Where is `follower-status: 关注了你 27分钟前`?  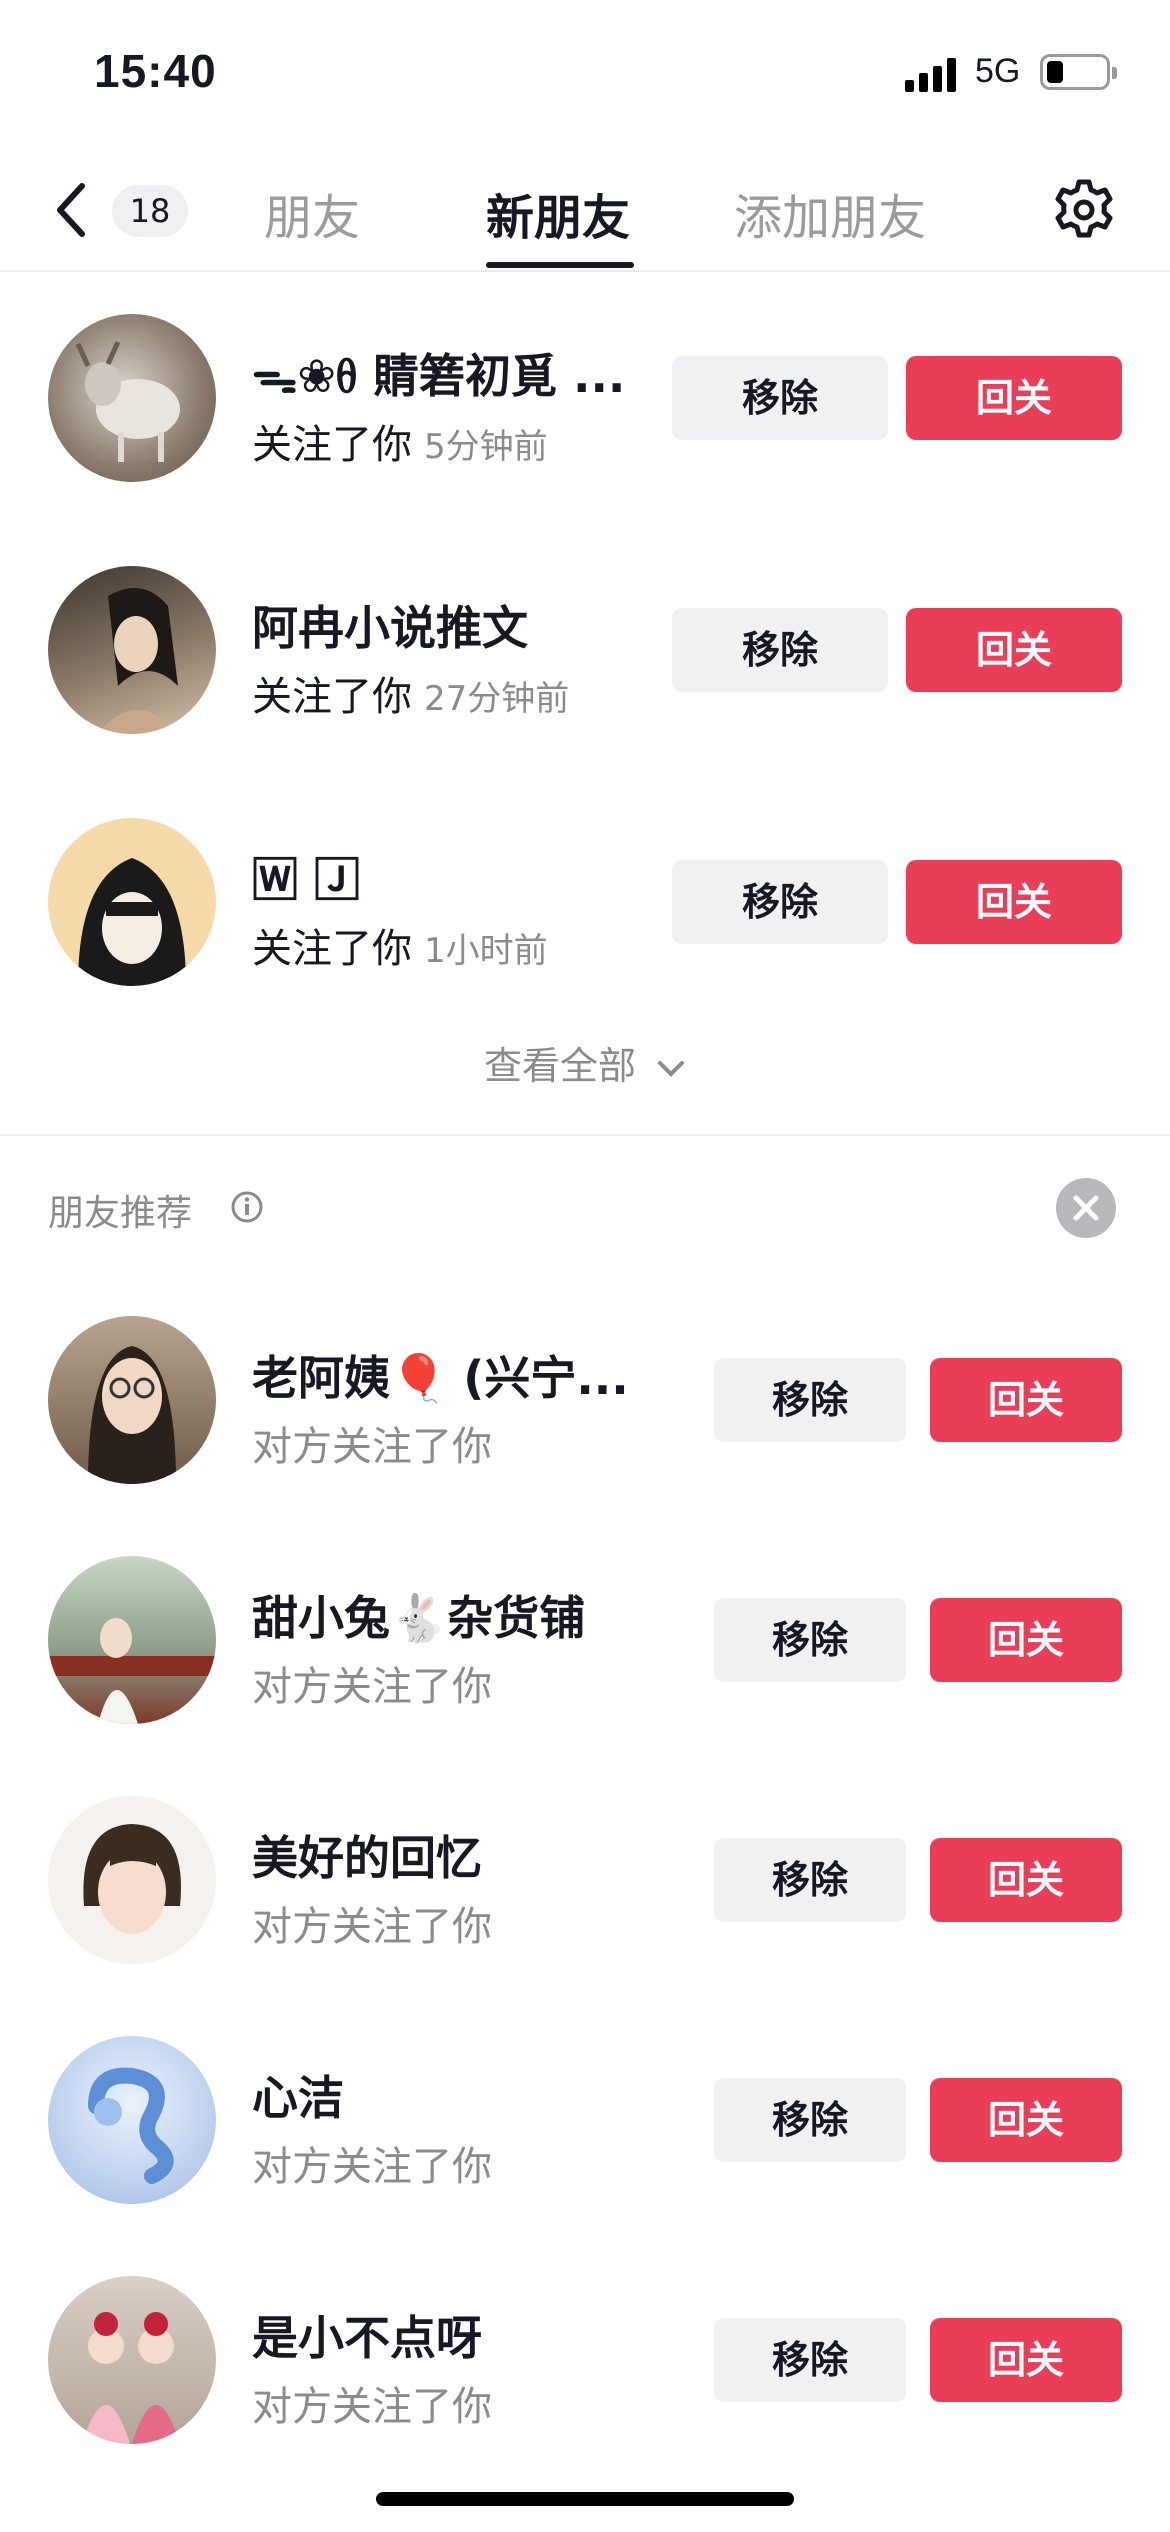
follower-status: 关注了你 27分钟前 is located at coordinates (411, 697).